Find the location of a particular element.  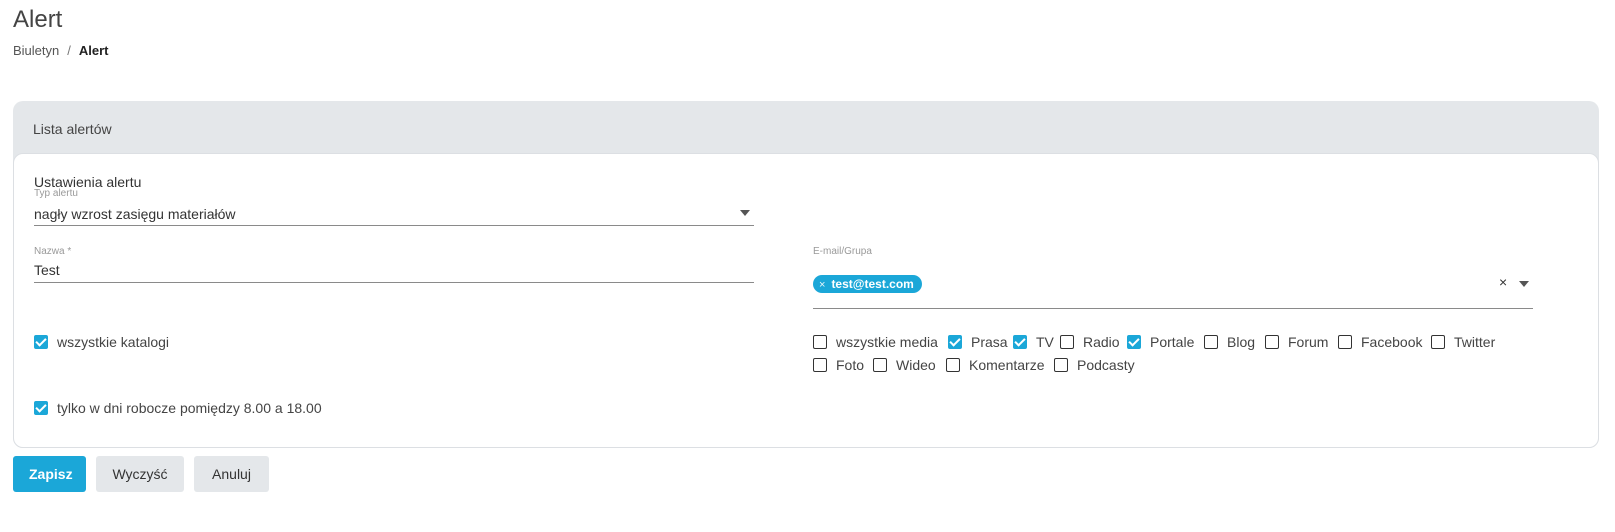

media-checkbox-komentarze: Komentarze is located at coordinates (995, 365).